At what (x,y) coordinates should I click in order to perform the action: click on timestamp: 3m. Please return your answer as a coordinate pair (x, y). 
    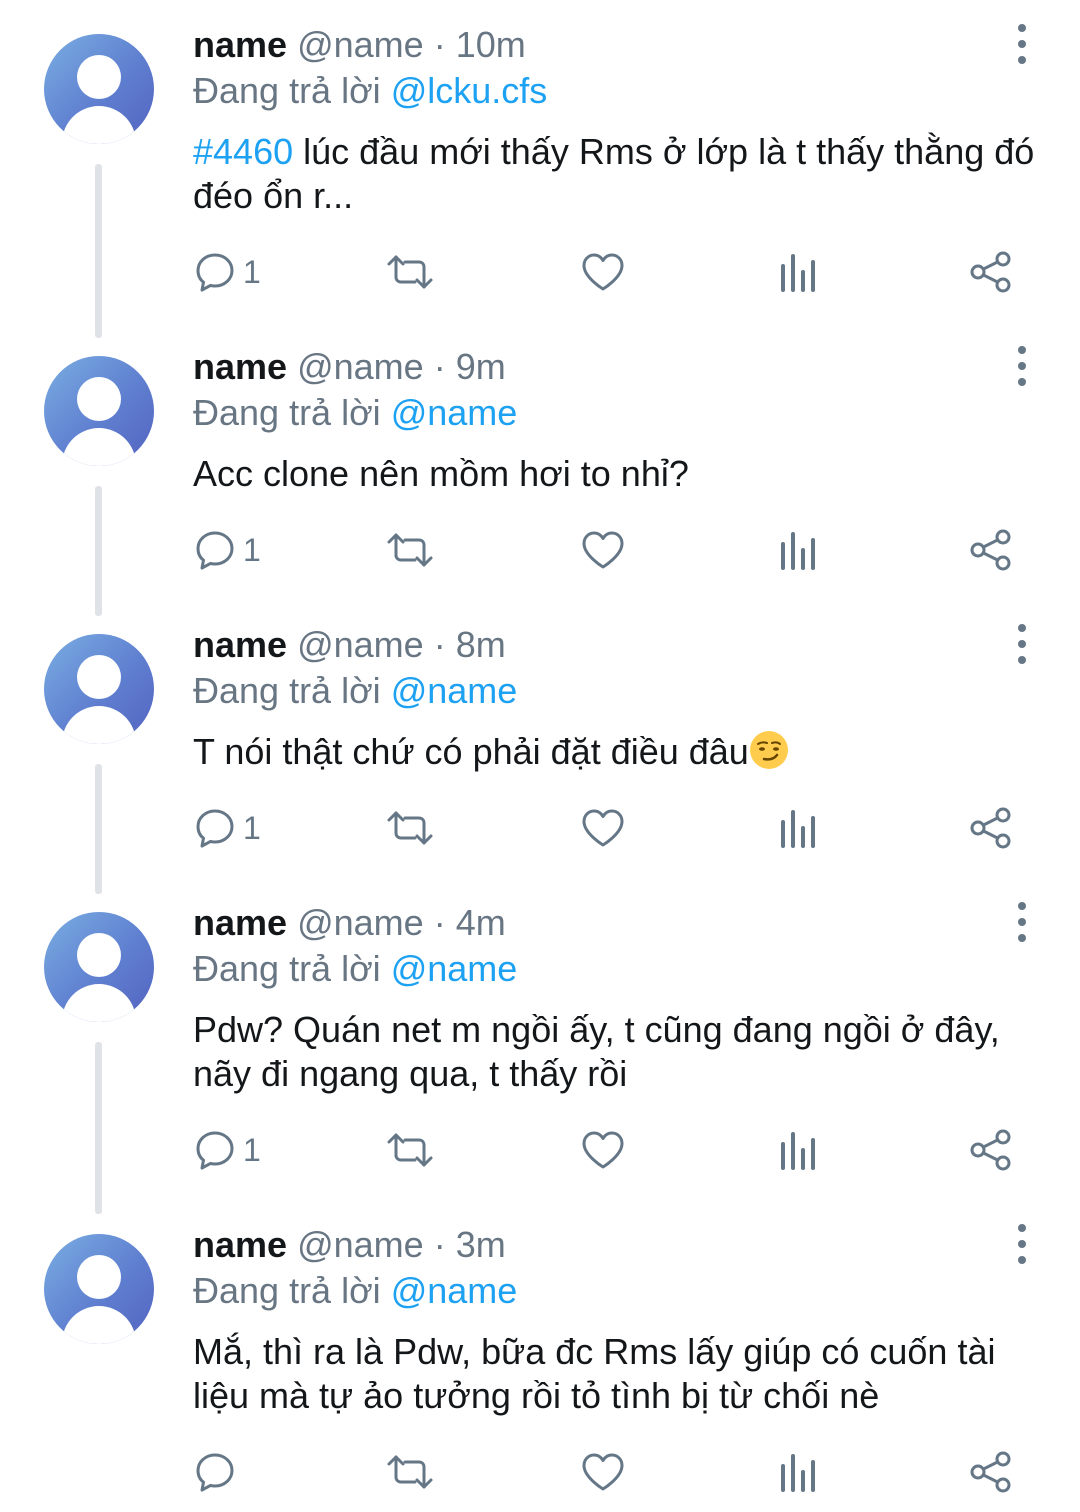
    Looking at the image, I should click on (481, 1244).